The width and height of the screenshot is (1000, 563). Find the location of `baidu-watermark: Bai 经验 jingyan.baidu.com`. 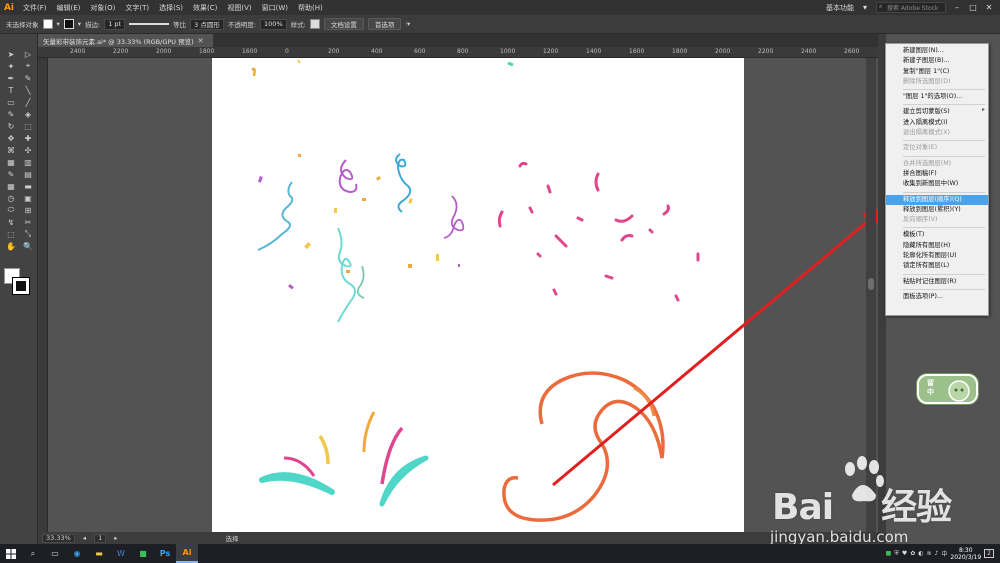

baidu-watermark: Bai 经验 jingyan.baidu.com is located at coordinates (883, 505).